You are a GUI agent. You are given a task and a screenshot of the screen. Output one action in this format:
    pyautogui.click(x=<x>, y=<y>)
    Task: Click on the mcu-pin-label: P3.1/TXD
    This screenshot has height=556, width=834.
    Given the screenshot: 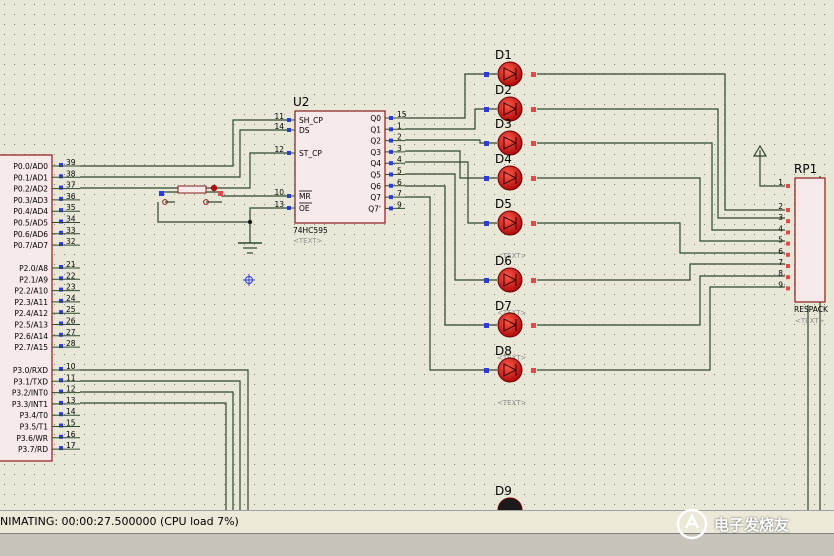 What is the action you would take?
    pyautogui.click(x=31, y=381)
    